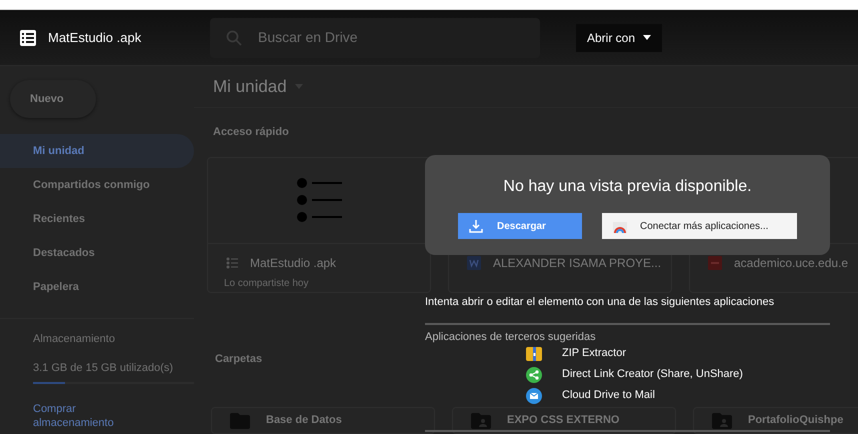 The height and width of the screenshot is (434, 858). What do you see at coordinates (238, 359) in the screenshot?
I see `section-title: Carpetas` at bounding box center [238, 359].